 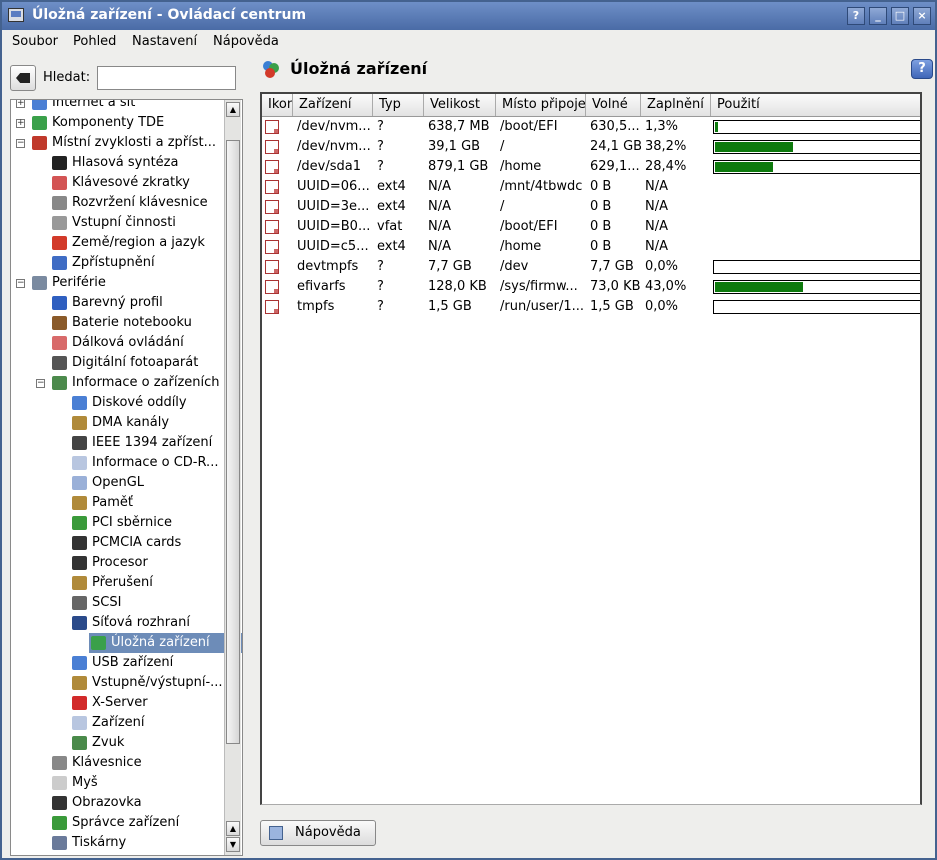 What do you see at coordinates (98, 643) in the screenshot?
I see `storage-icon` at bounding box center [98, 643].